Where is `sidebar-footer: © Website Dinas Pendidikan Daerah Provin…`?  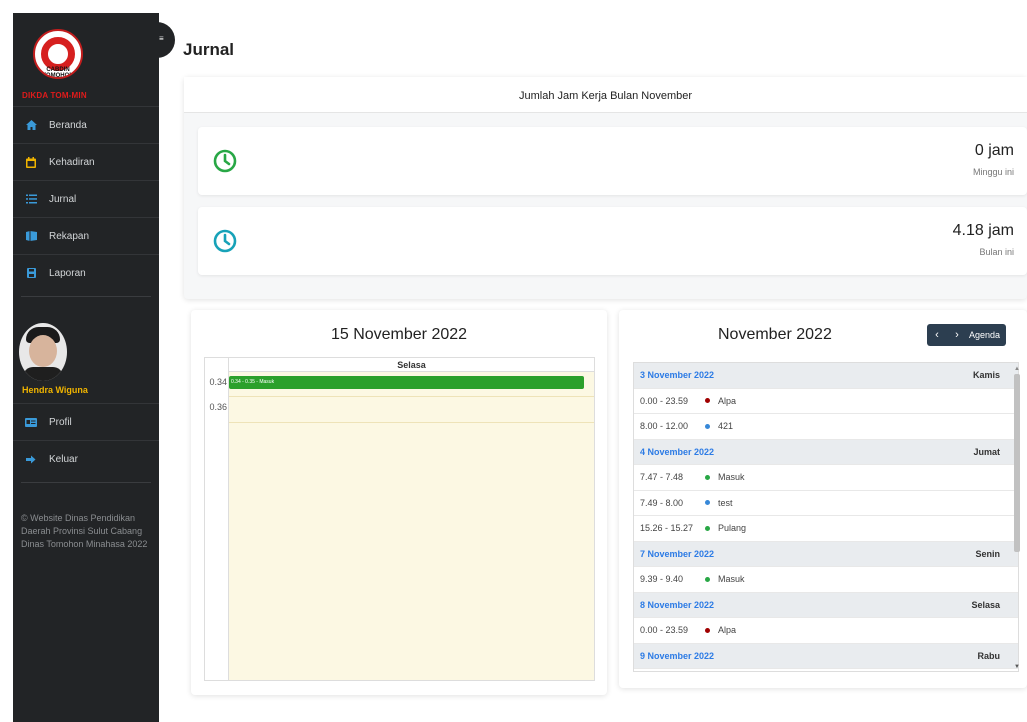
sidebar-footer: © Website Dinas Pendidikan Daerah Provin… is located at coordinates (84, 531).